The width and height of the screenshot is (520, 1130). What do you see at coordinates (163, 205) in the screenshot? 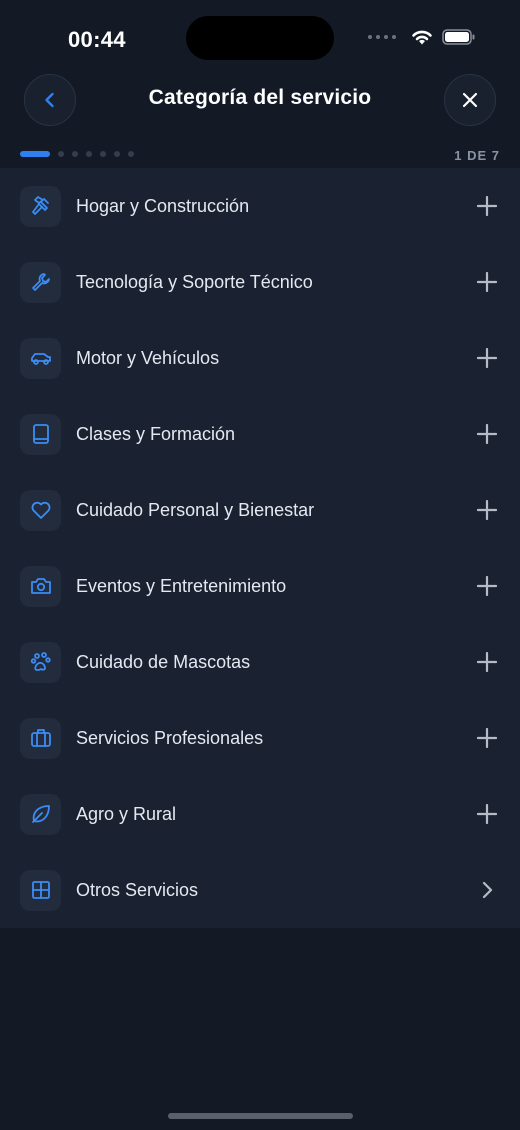
I see `category-label: Hogar y Construcción` at bounding box center [163, 205].